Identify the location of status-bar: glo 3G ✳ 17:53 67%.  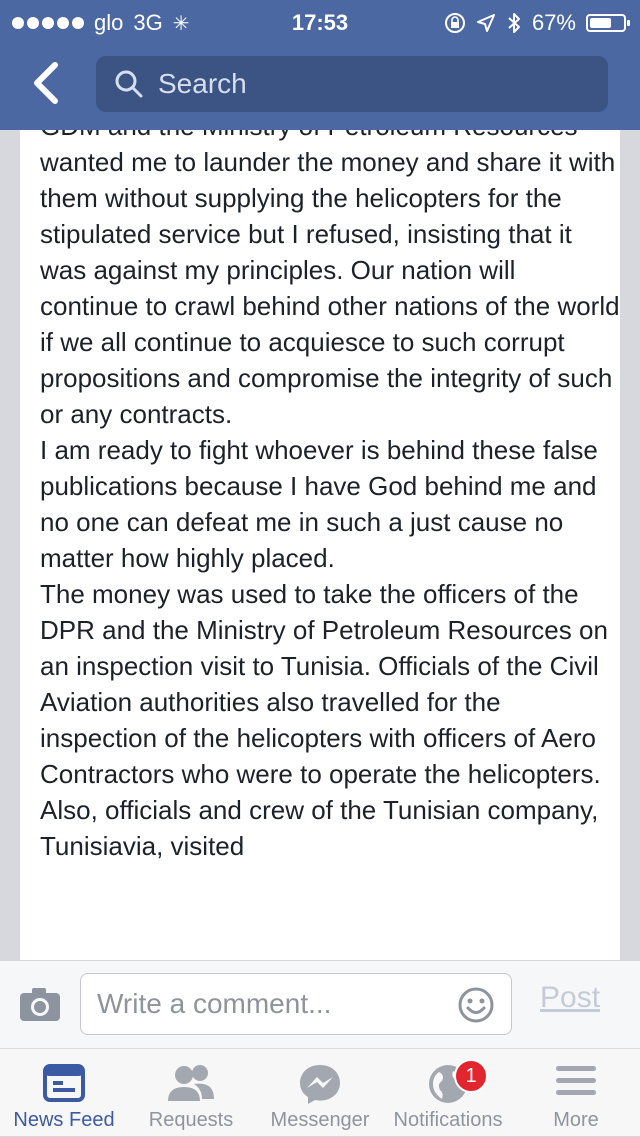
(320, 23).